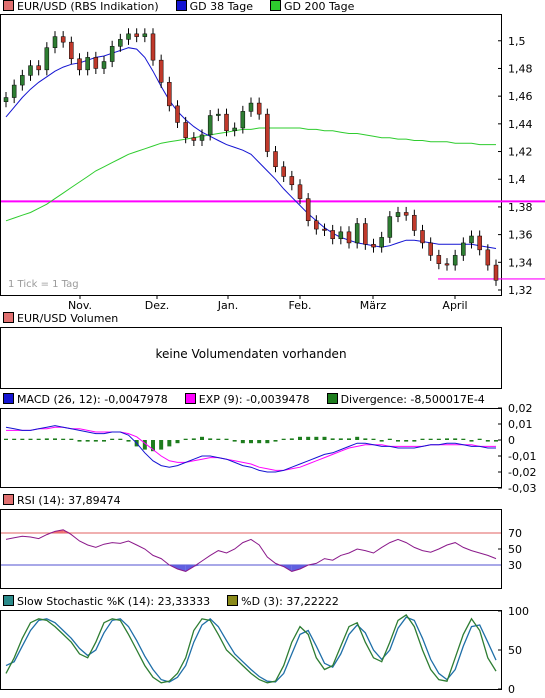  I want to click on stoch-ytick-label: 100, so click(518, 611).